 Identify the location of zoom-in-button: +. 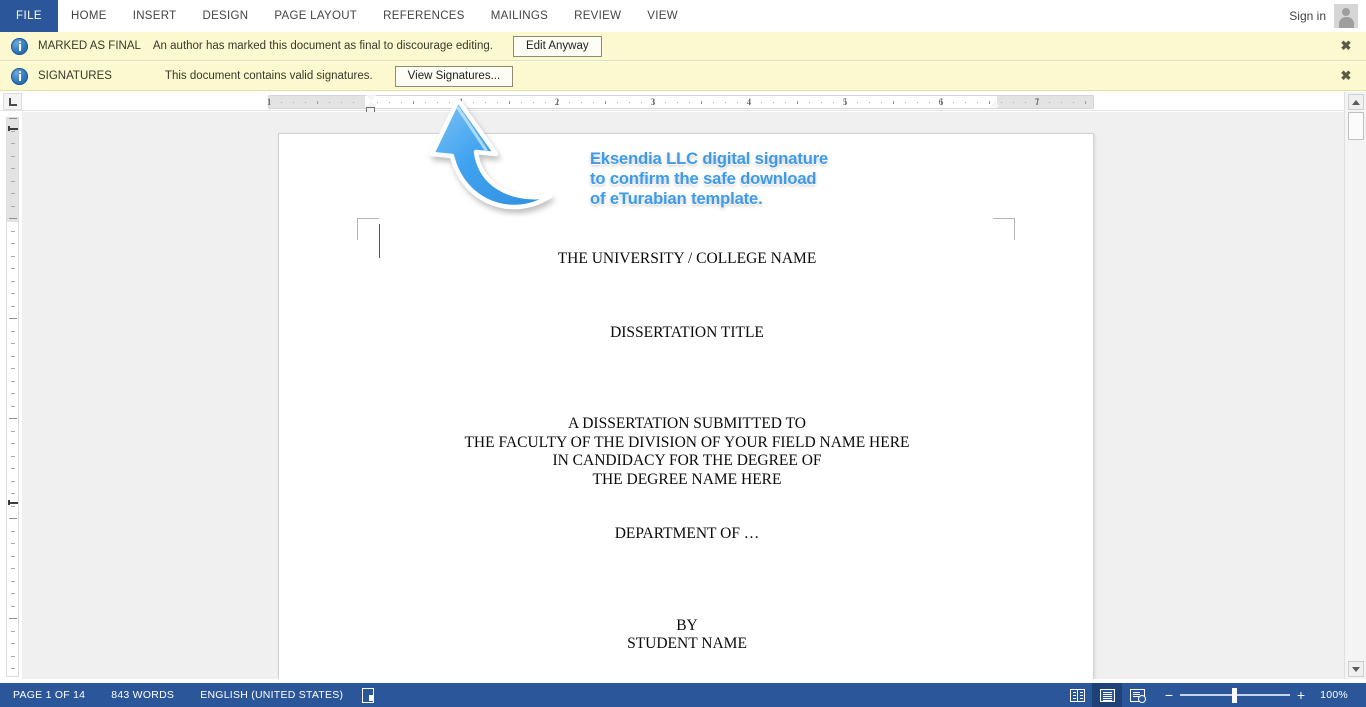
(1301, 695).